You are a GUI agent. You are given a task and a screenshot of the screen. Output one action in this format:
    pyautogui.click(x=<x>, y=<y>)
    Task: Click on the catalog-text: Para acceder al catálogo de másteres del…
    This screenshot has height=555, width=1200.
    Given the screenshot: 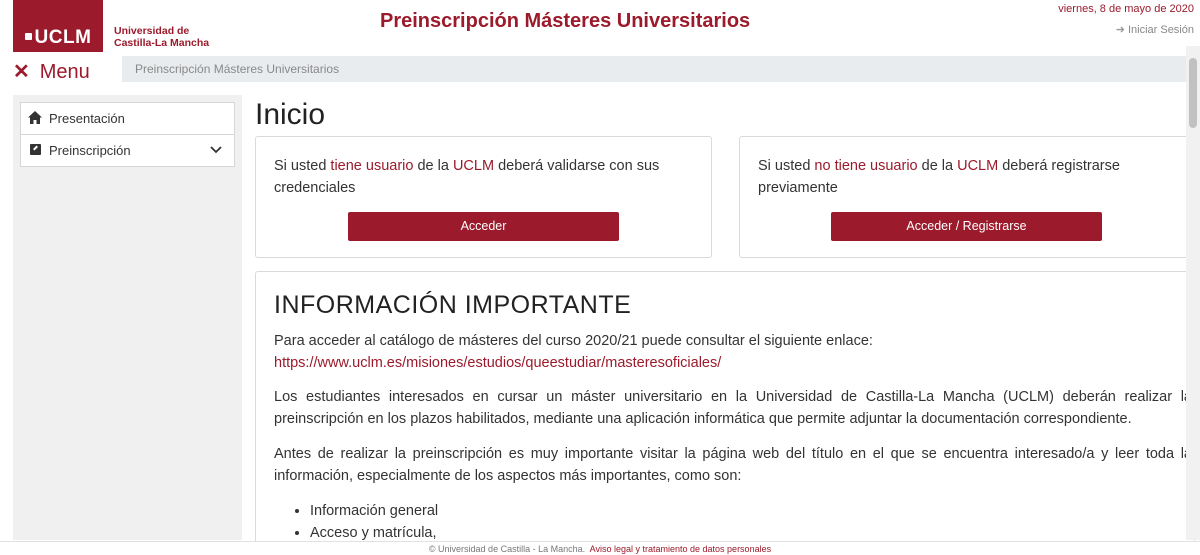 What is the action you would take?
    pyautogui.click(x=573, y=341)
    